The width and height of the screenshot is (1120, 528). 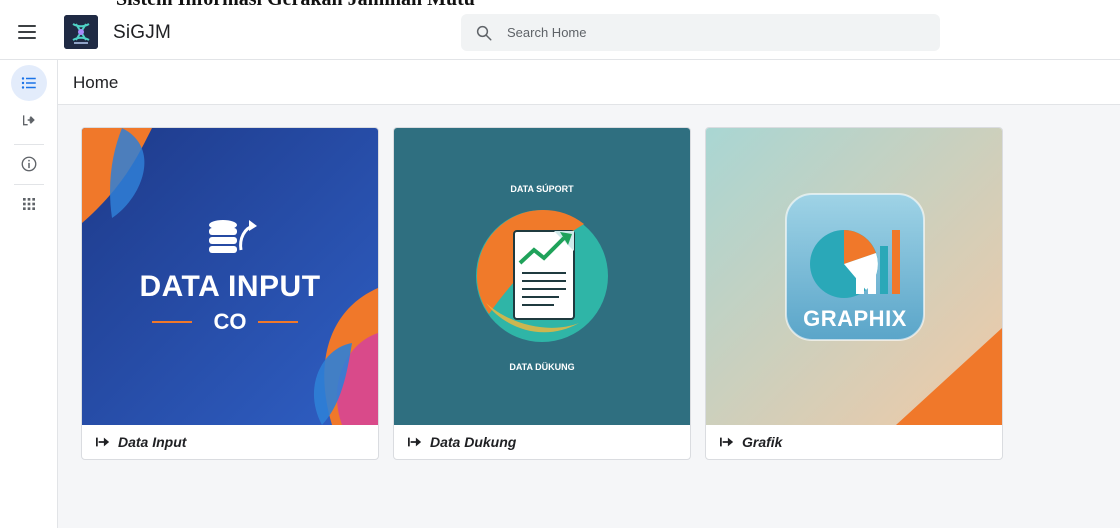 I want to click on decor-line-right, so click(x=278, y=322).